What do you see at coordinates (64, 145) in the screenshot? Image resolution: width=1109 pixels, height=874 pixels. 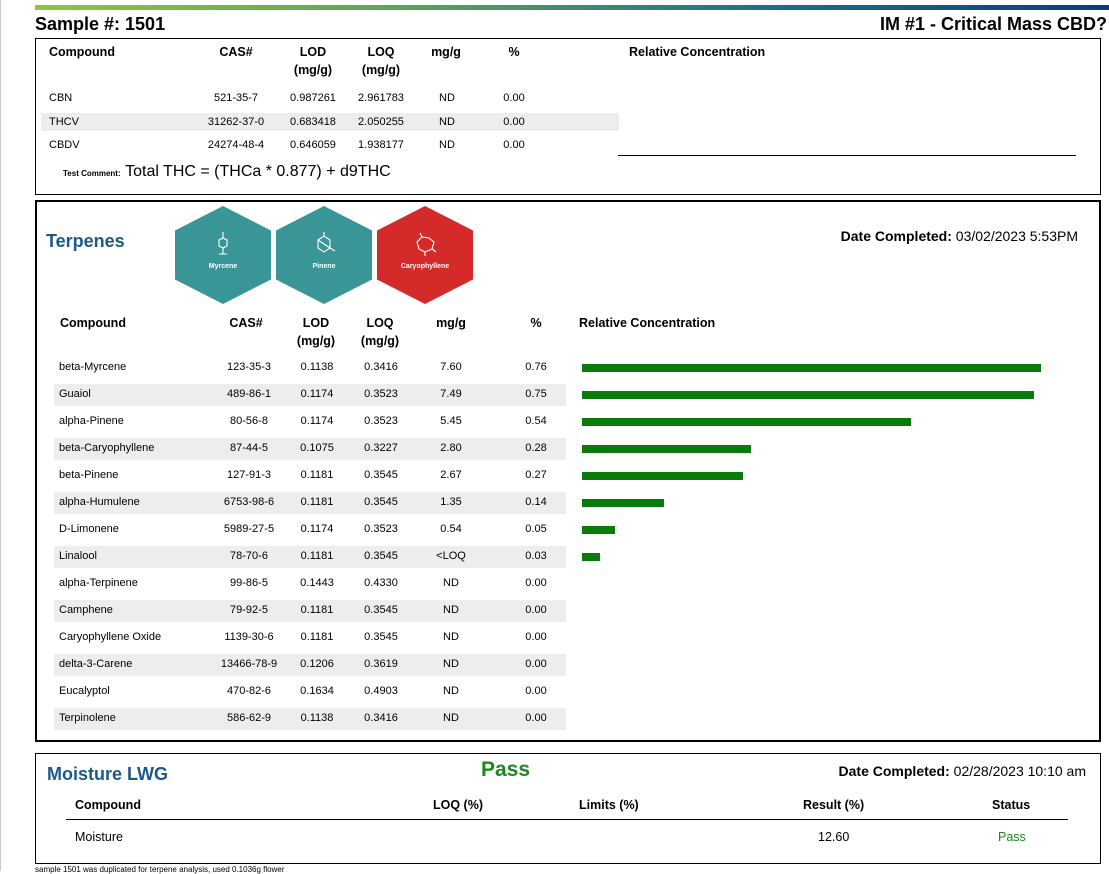 I see `compound-cell: CBDV` at bounding box center [64, 145].